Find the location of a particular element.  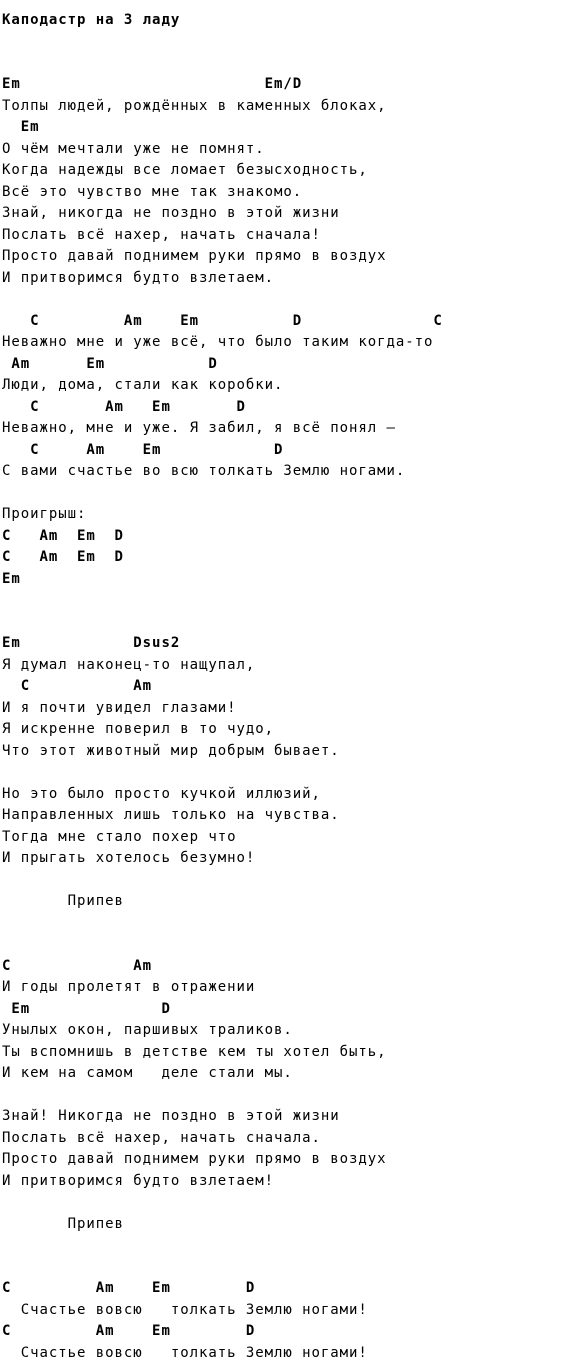

lyric-line: Направленных лишь только на чувства. is located at coordinates (285, 816).